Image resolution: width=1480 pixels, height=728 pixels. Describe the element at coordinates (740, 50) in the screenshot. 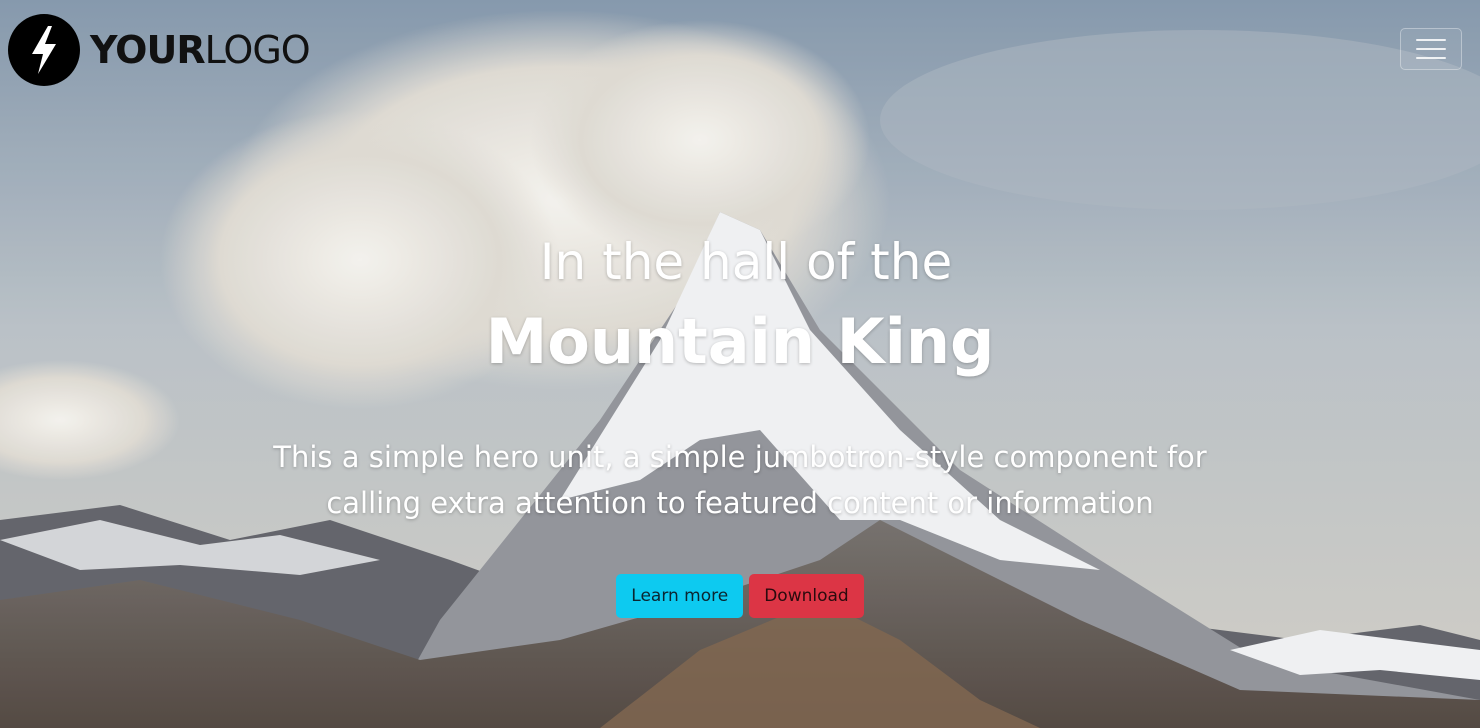

I see `navbar: YOUR LOGO` at that location.